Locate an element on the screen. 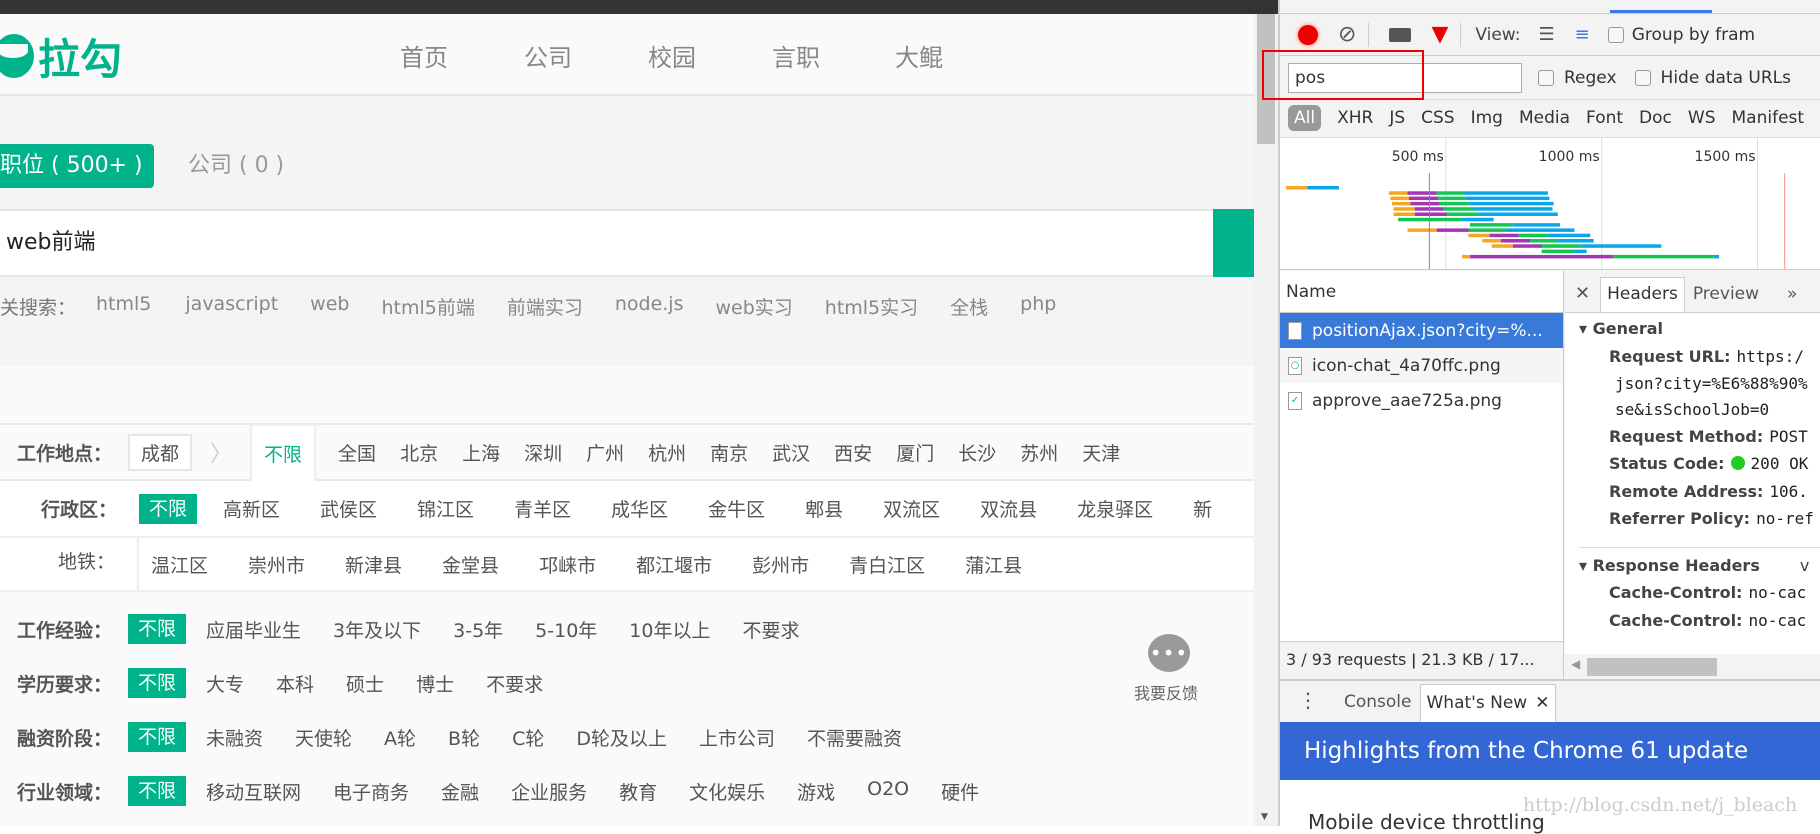 This screenshot has height=834, width=1820. filter-option: 3年及以下 is located at coordinates (377, 629).